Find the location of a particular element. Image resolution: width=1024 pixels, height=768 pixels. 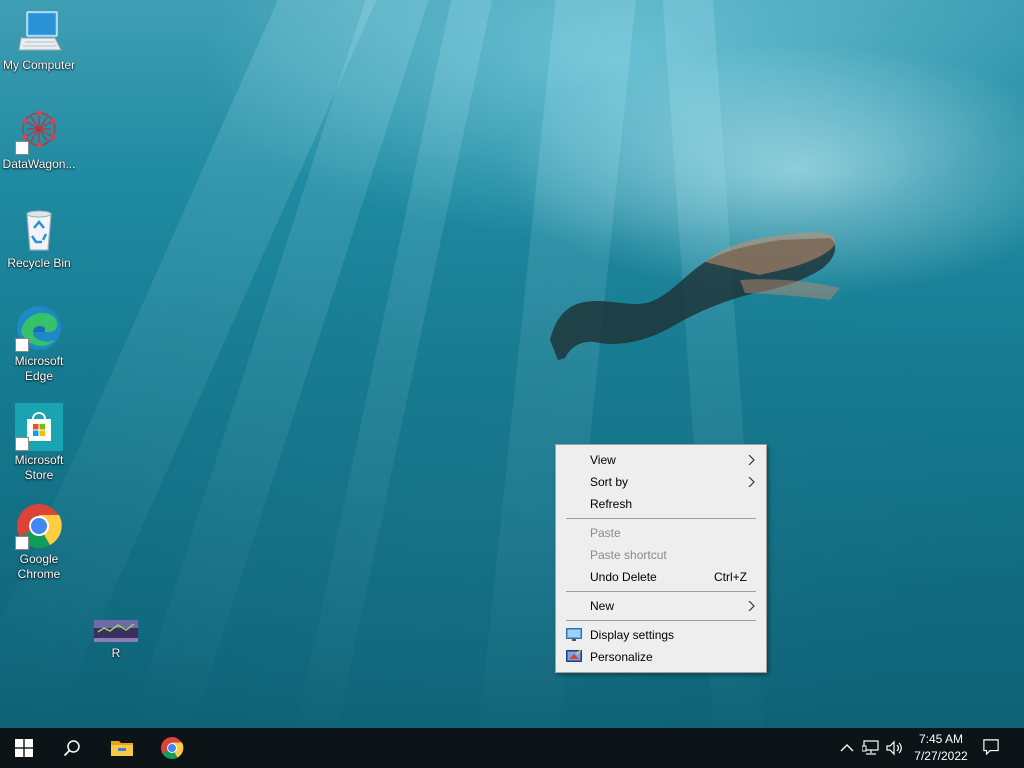

menu-item-display-settings: Display settings is located at coordinates (661, 635).